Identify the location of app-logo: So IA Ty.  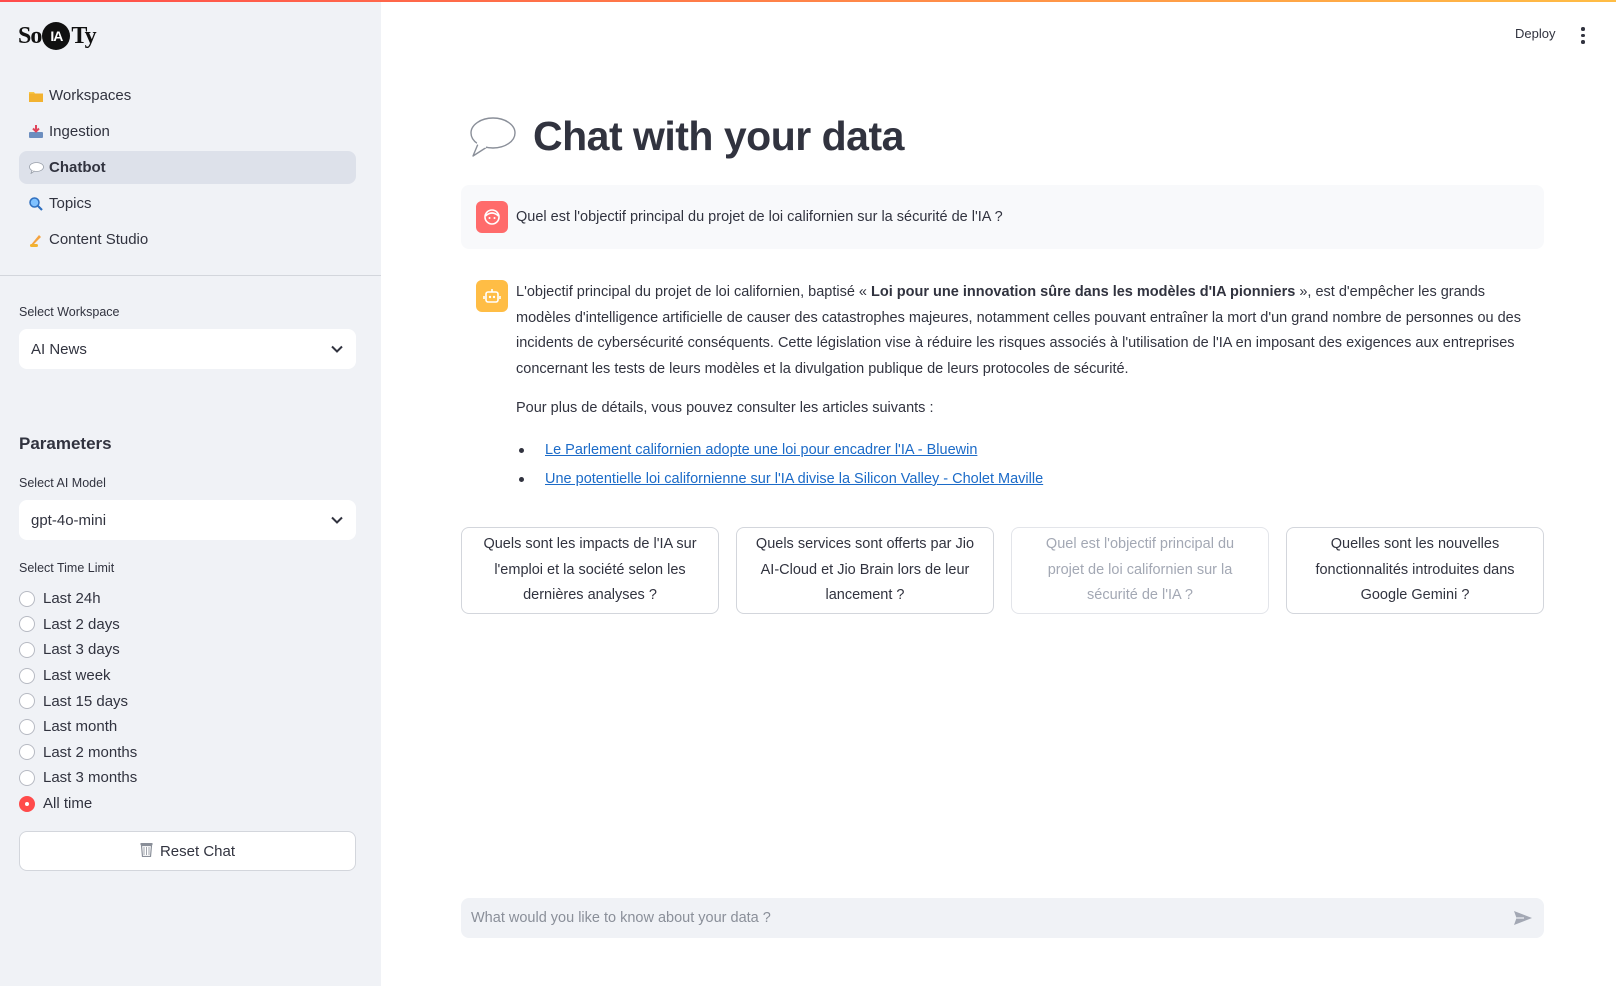
(57, 36).